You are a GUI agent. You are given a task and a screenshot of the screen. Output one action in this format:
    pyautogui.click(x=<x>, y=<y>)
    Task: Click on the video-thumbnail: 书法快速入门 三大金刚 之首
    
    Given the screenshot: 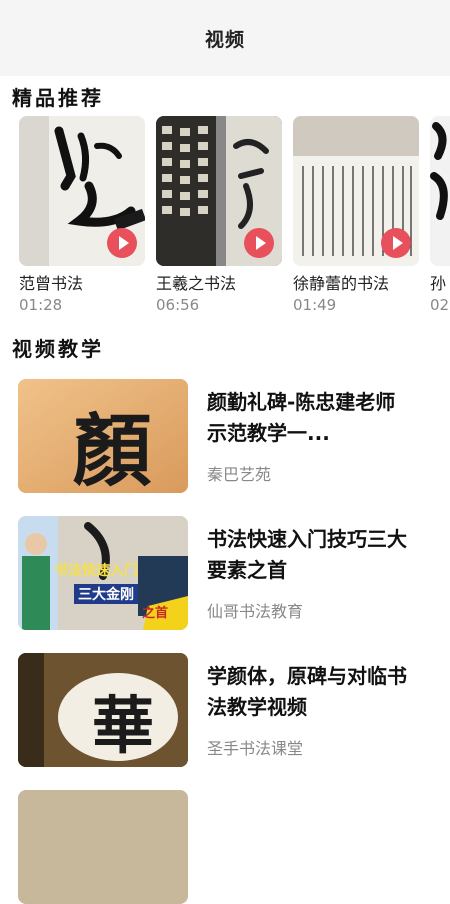 What is the action you would take?
    pyautogui.click(x=103, y=573)
    